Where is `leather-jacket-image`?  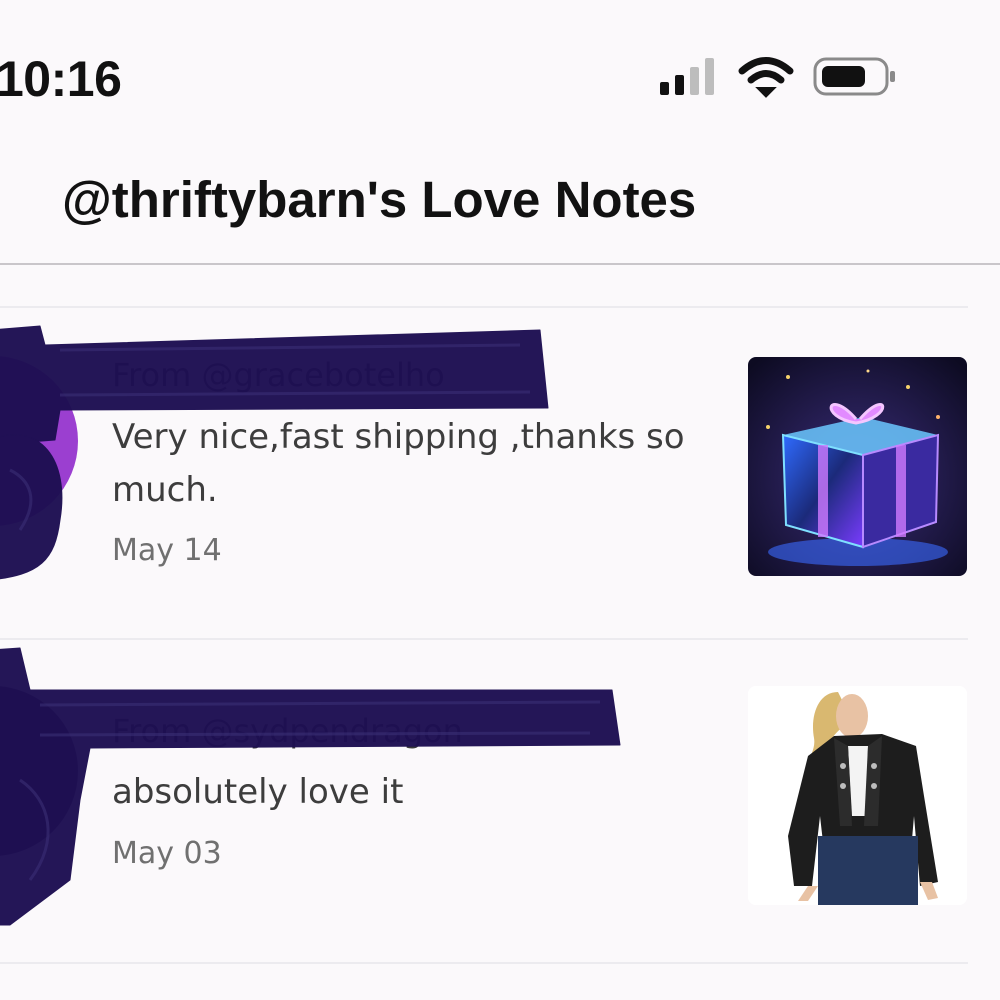 leather-jacket-image is located at coordinates (857, 795).